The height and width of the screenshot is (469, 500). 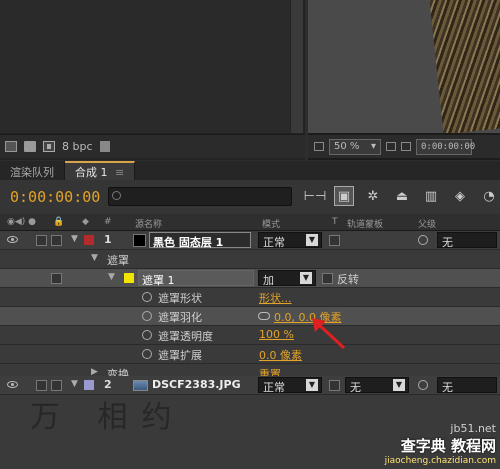 I want to click on layer-row-1: ▼ 1 黑色 固态层 1 正常 ▼ 无, so click(x=250, y=240).